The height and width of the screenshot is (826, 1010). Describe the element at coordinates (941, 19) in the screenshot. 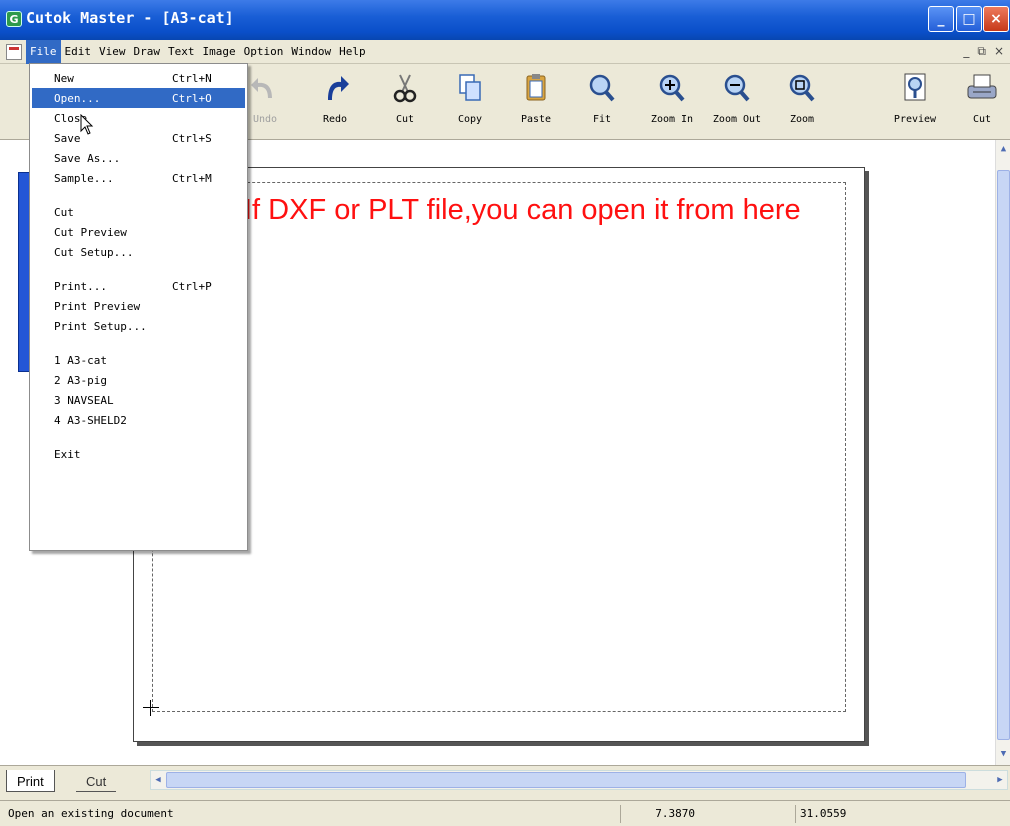

I see `minimize-button: _` at that location.